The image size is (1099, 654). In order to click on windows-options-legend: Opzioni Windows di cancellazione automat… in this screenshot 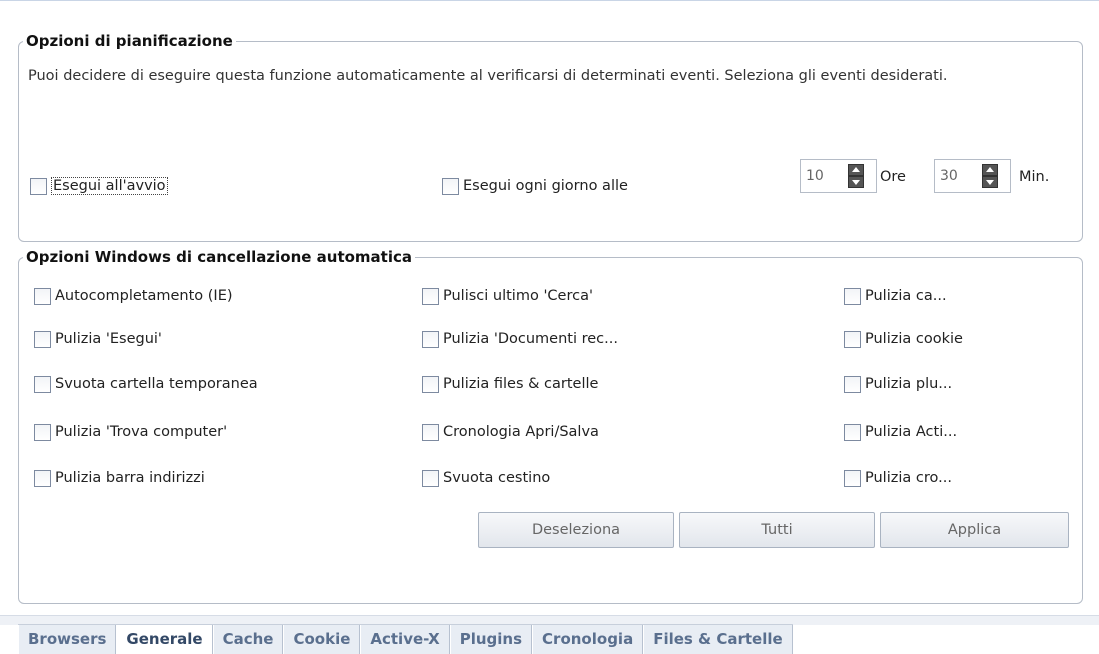, I will do `click(219, 257)`.